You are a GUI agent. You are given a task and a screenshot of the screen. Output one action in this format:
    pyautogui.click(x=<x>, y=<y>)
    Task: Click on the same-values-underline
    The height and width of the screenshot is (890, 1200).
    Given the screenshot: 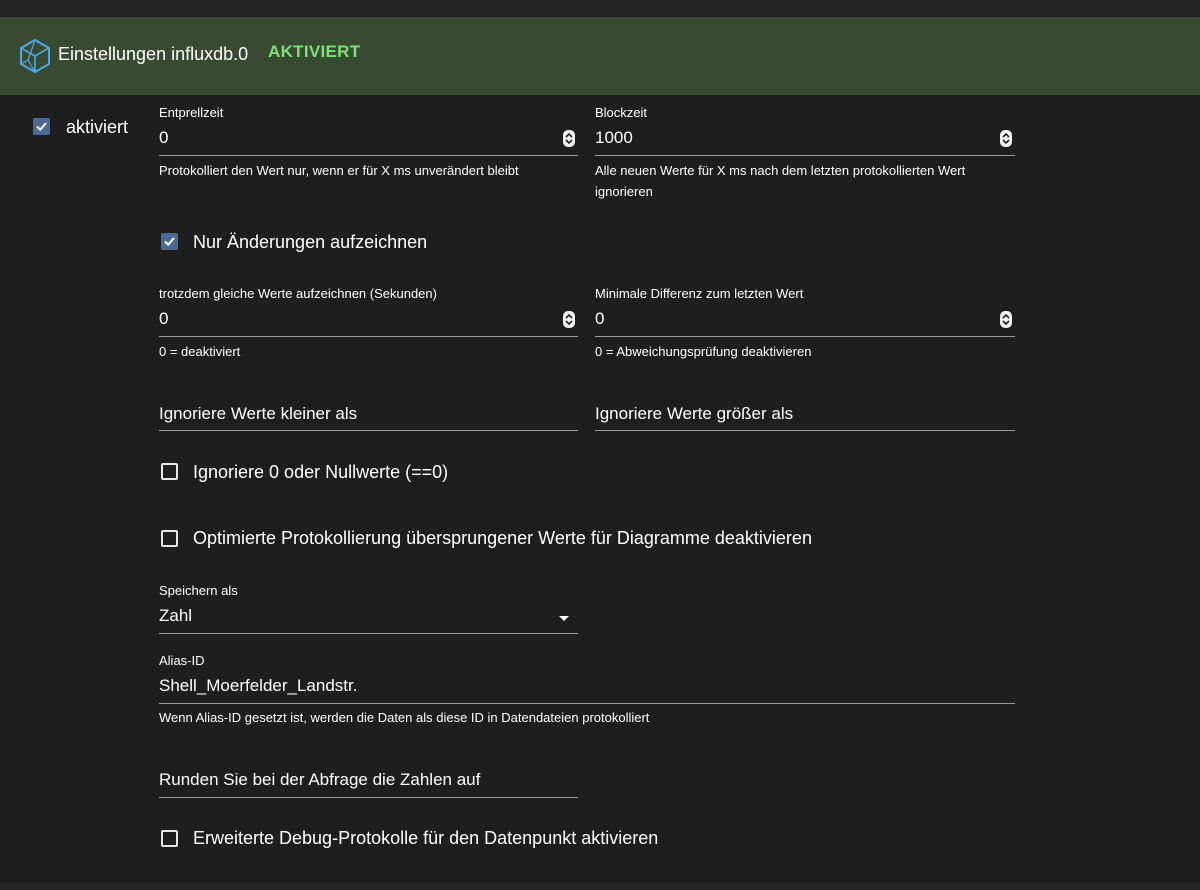 What is the action you would take?
    pyautogui.click(x=368, y=336)
    